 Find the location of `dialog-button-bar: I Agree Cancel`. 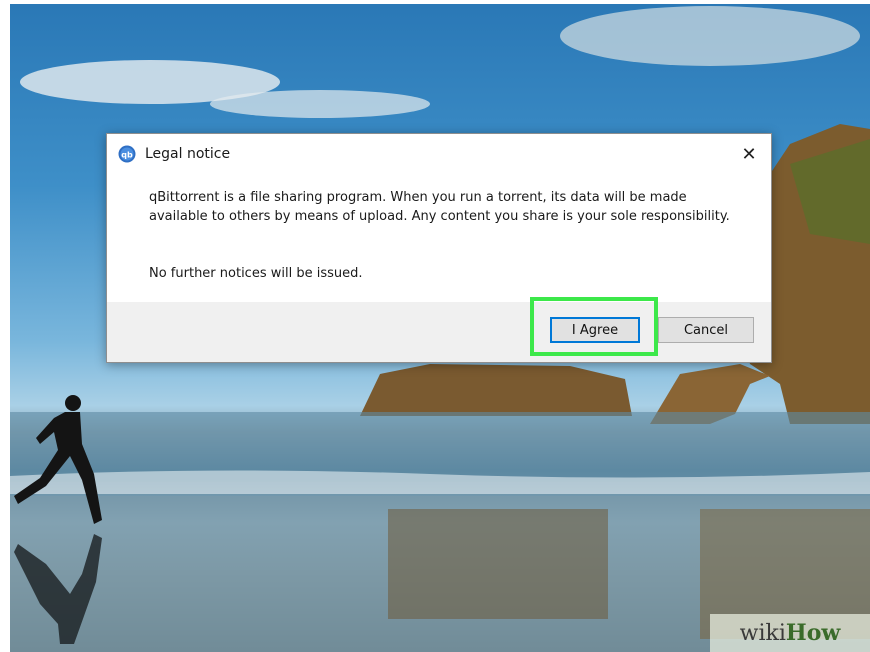

dialog-button-bar: I Agree Cancel is located at coordinates (439, 332).